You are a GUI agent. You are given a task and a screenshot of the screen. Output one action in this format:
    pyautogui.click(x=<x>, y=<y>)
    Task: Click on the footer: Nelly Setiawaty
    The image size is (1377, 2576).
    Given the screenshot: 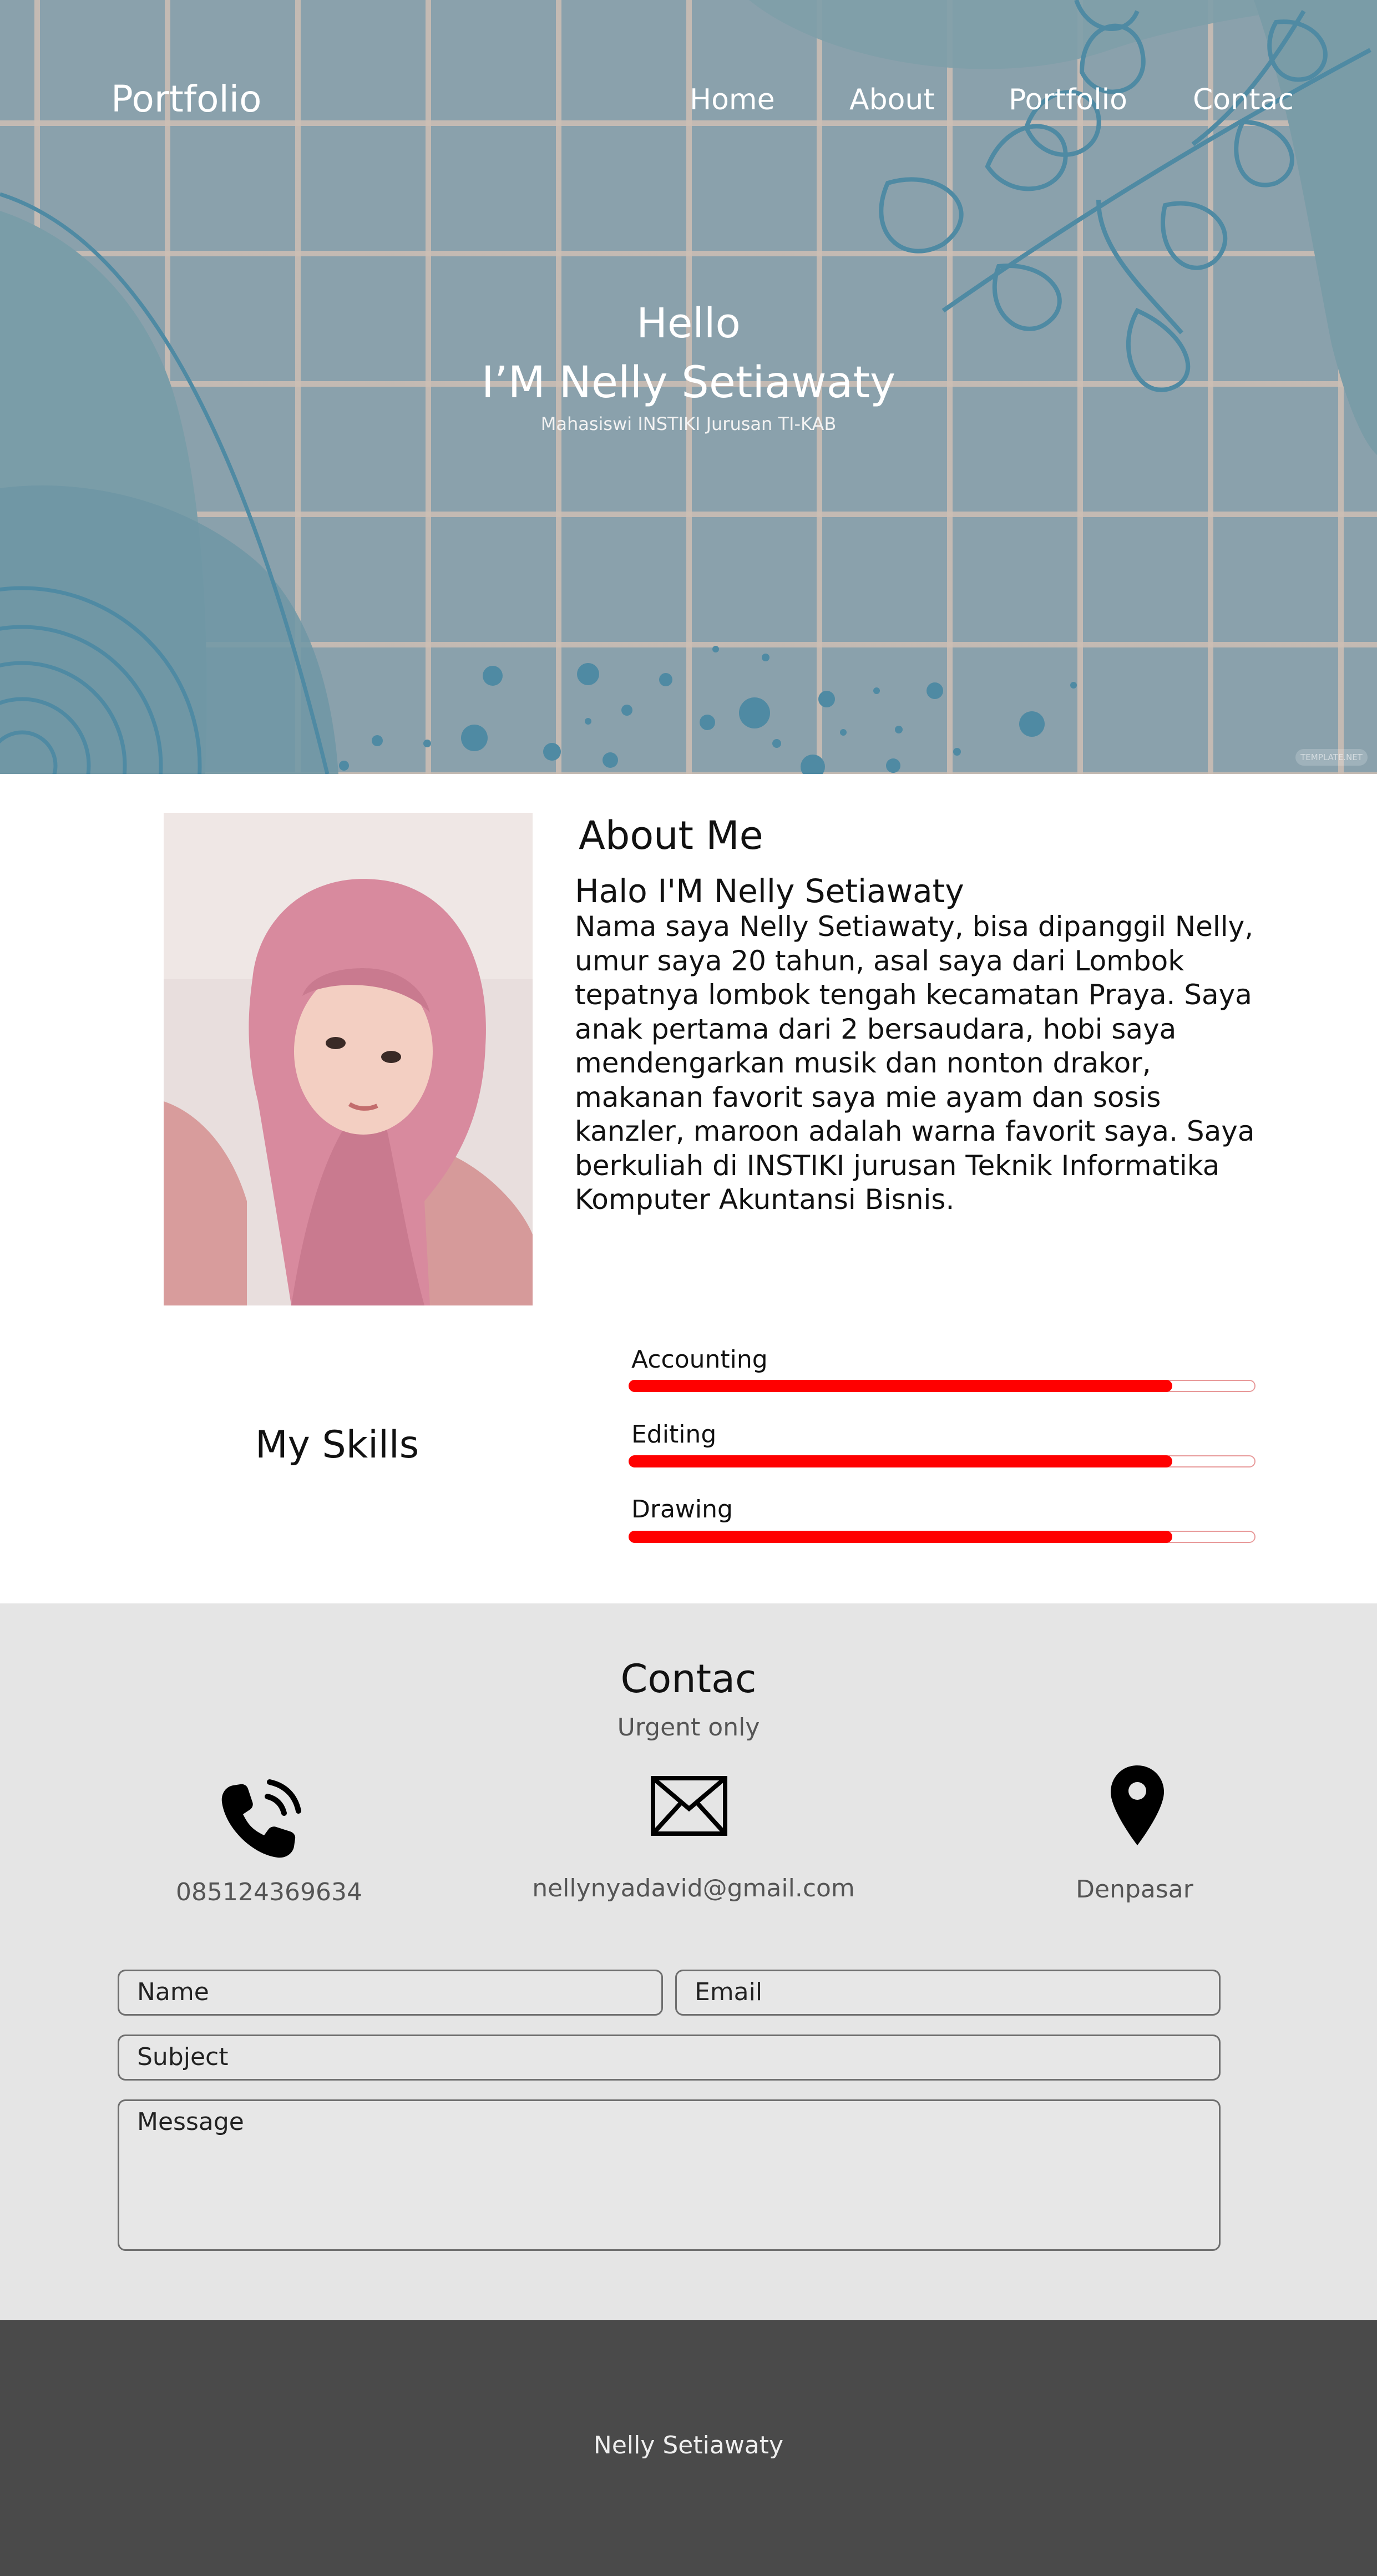 What is the action you would take?
    pyautogui.click(x=688, y=2448)
    